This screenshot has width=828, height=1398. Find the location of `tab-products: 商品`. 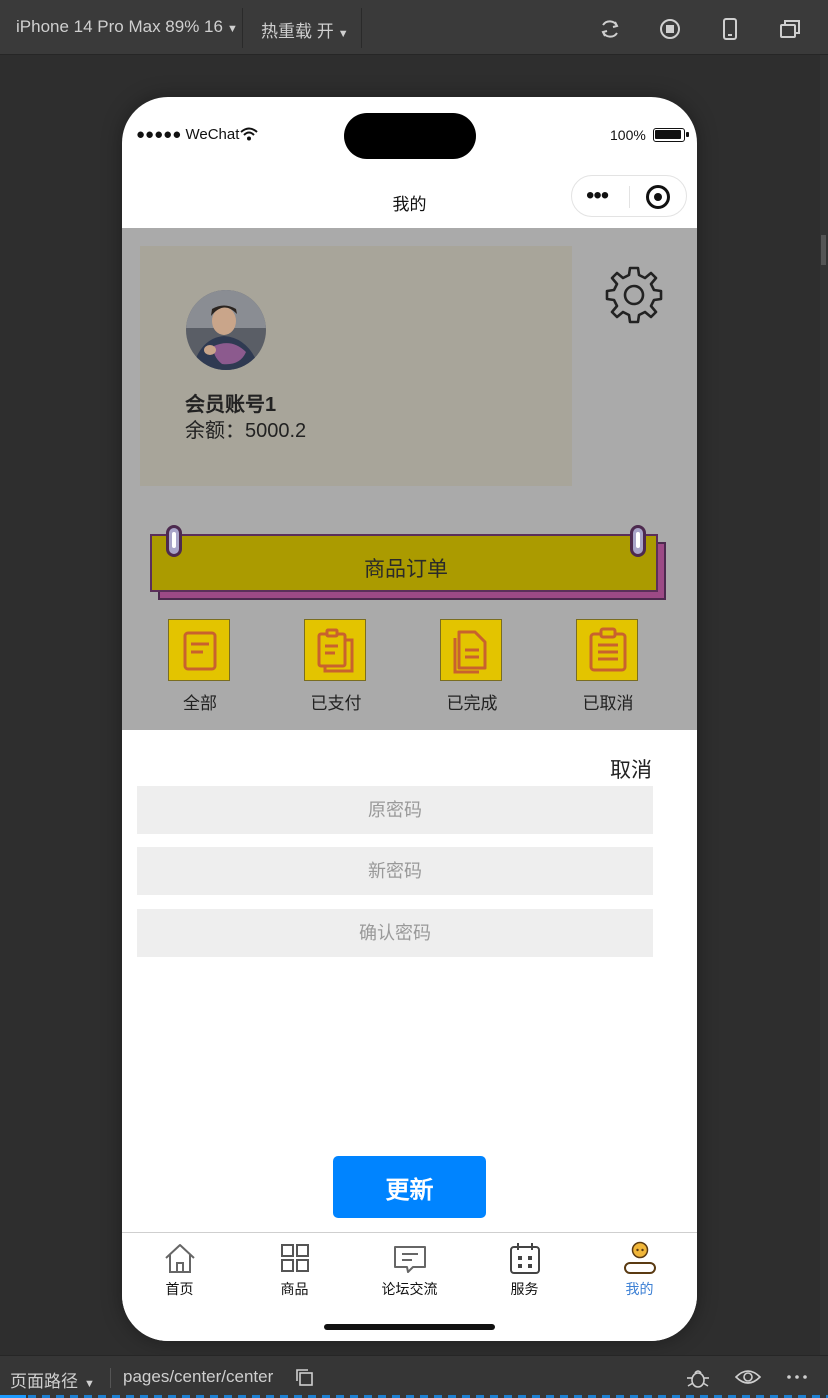

tab-products: 商品 is located at coordinates (294, 1269).